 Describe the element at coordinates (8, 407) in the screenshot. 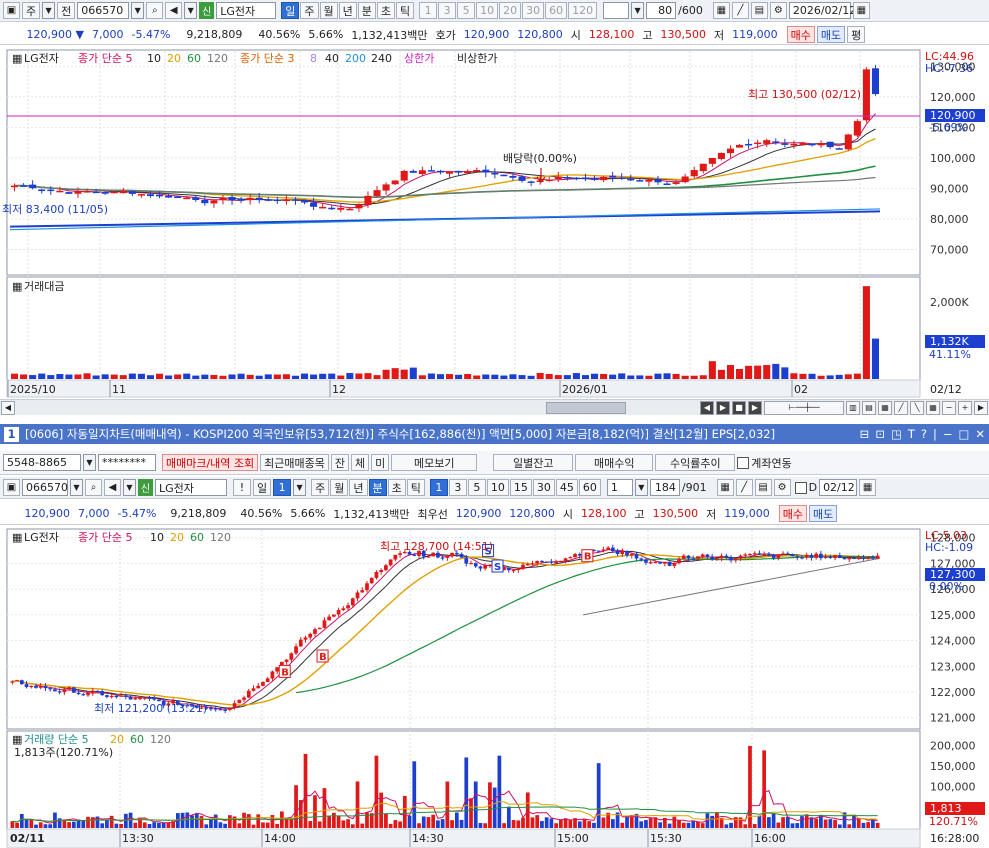

I see `scroll-left-icon: ◀` at that location.